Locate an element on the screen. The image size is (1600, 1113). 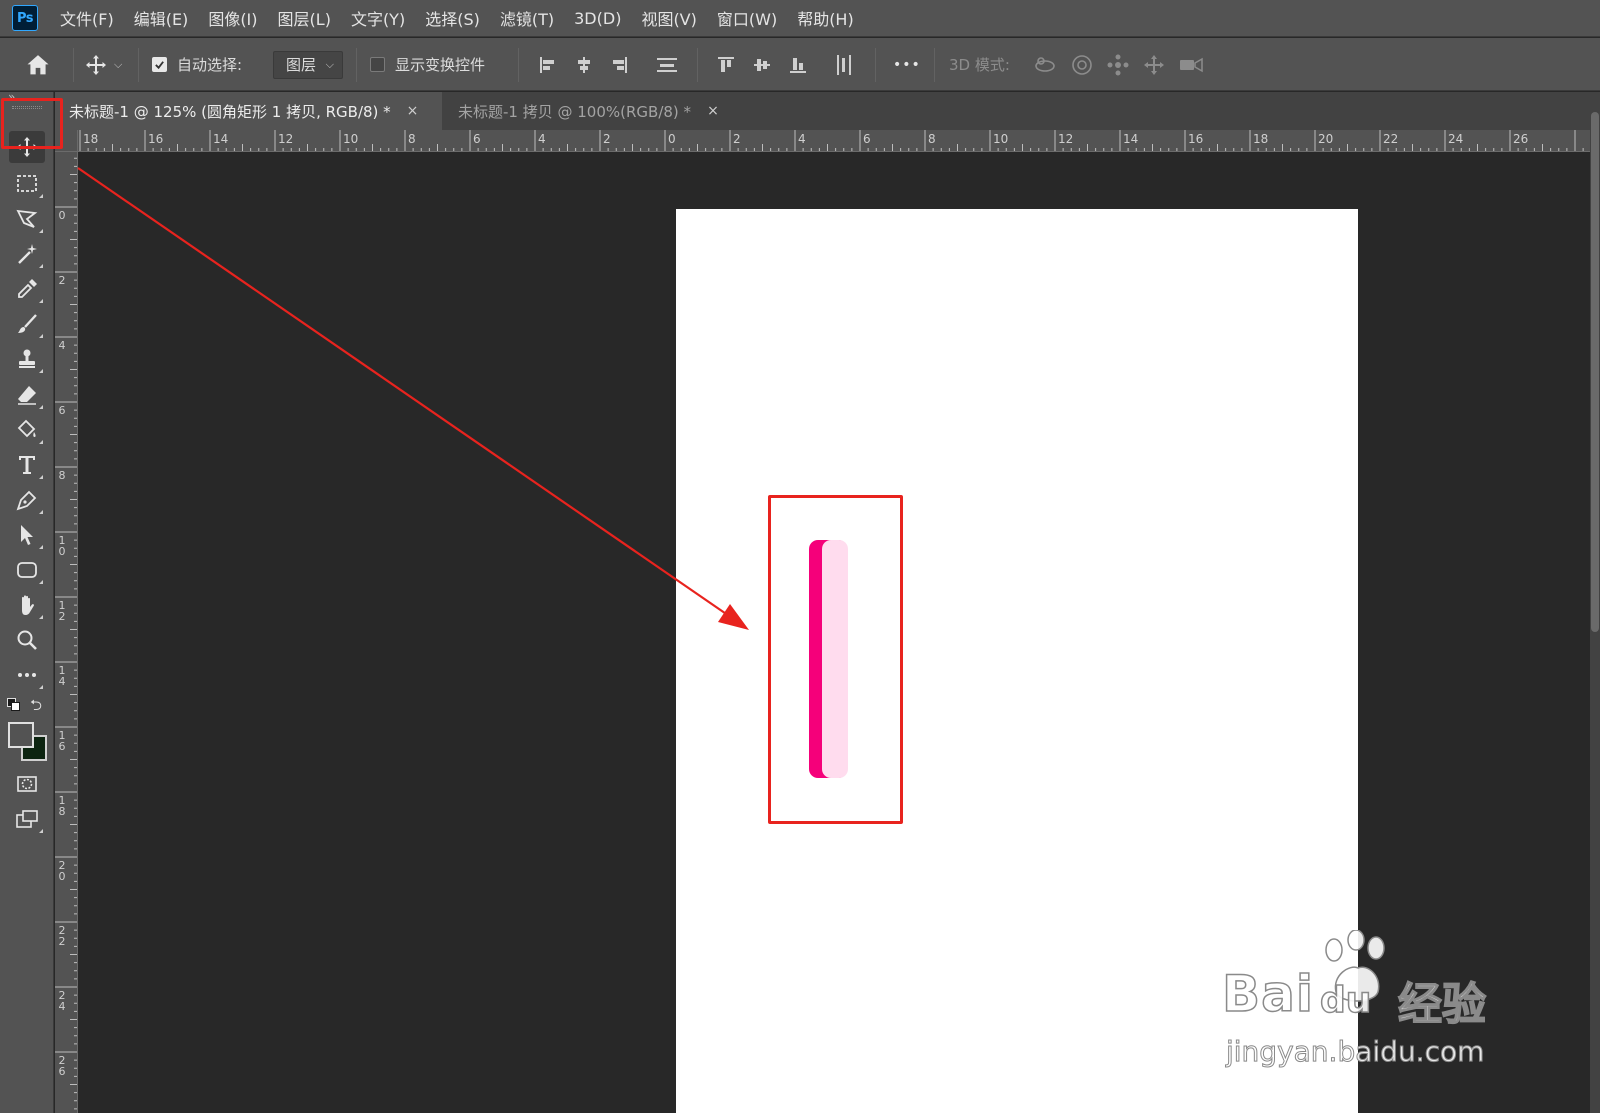
home-button is located at coordinates (38, 64).